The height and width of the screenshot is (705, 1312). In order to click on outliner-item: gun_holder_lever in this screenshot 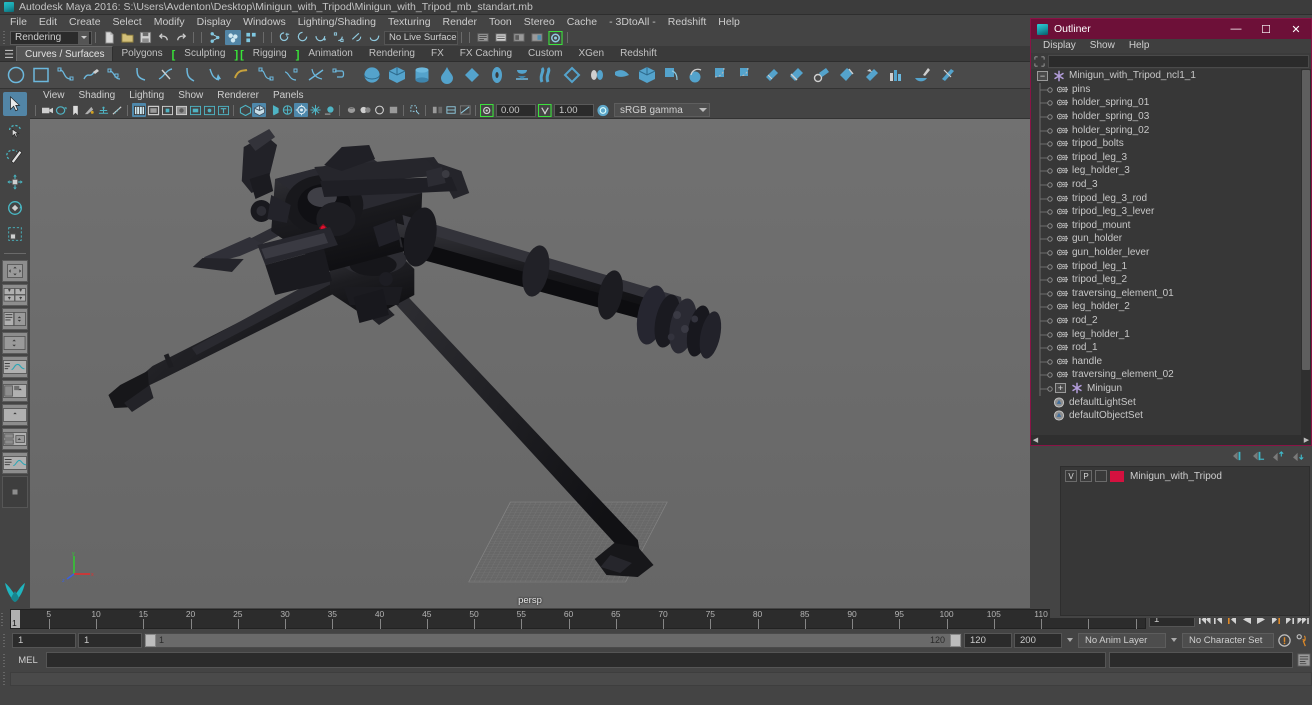, I will do `click(1166, 253)`.